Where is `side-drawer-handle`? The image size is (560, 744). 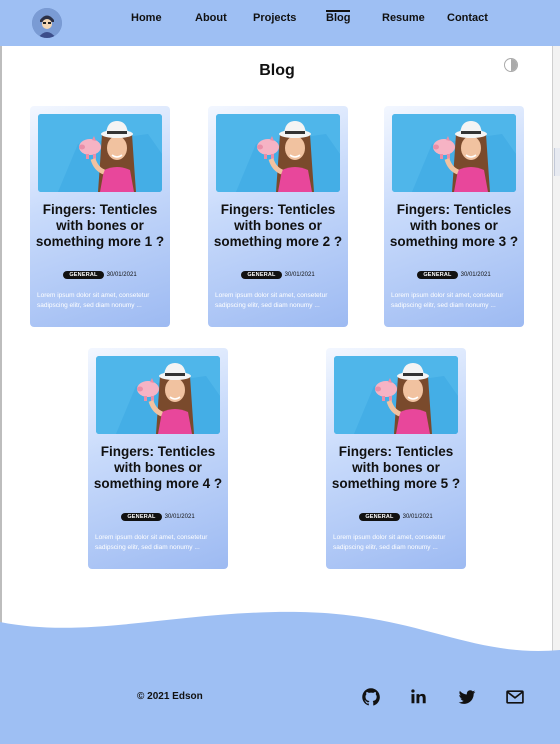 side-drawer-handle is located at coordinates (557, 162).